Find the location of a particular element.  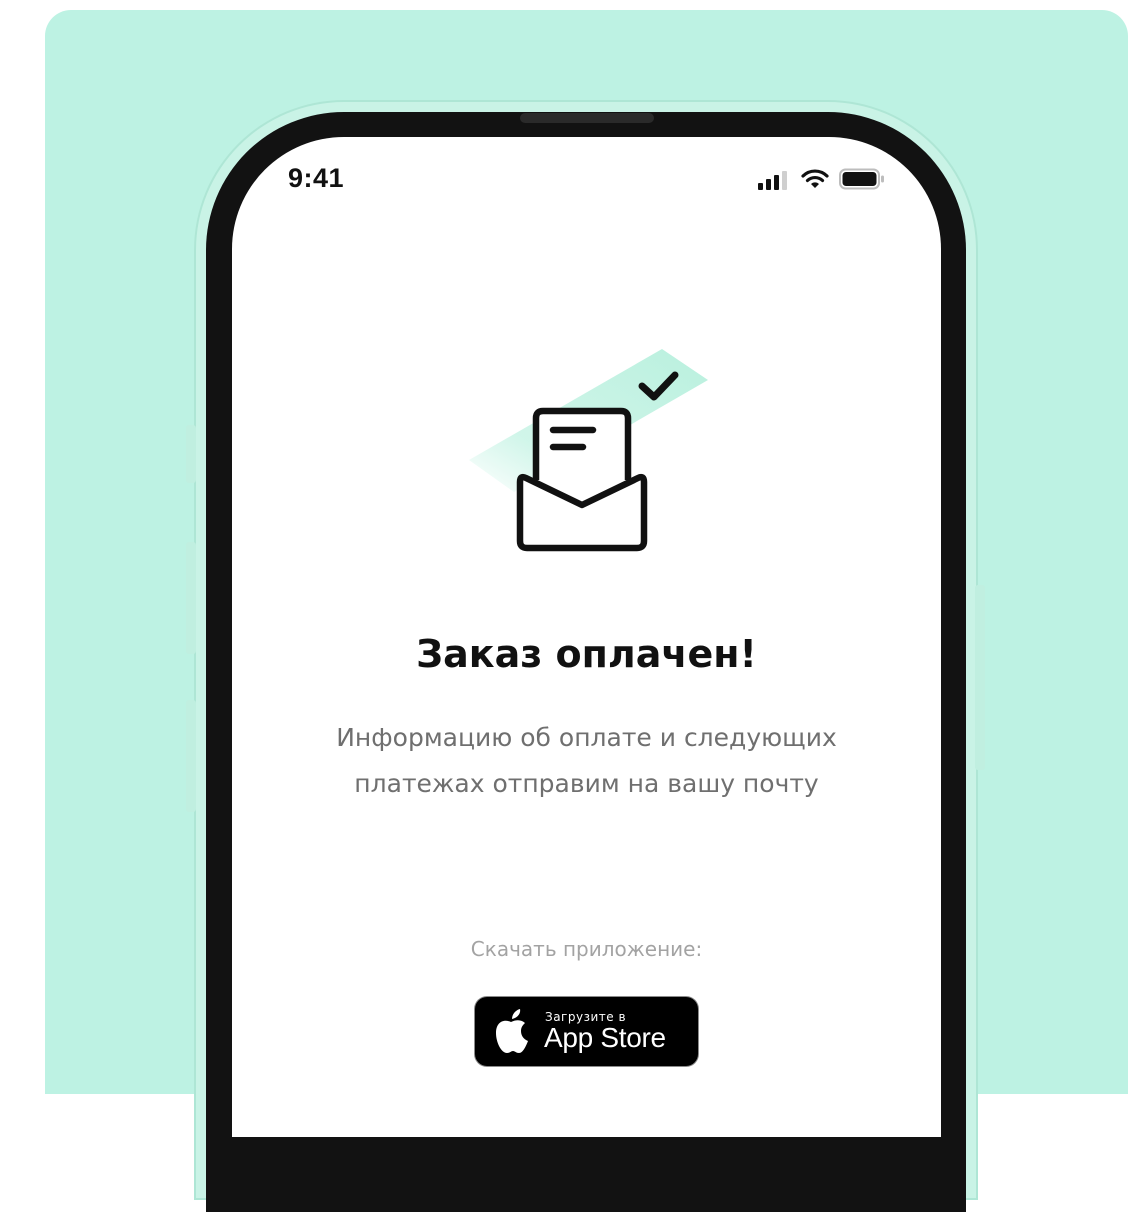

page-title: Заказ оплачен! is located at coordinates (586, 654).